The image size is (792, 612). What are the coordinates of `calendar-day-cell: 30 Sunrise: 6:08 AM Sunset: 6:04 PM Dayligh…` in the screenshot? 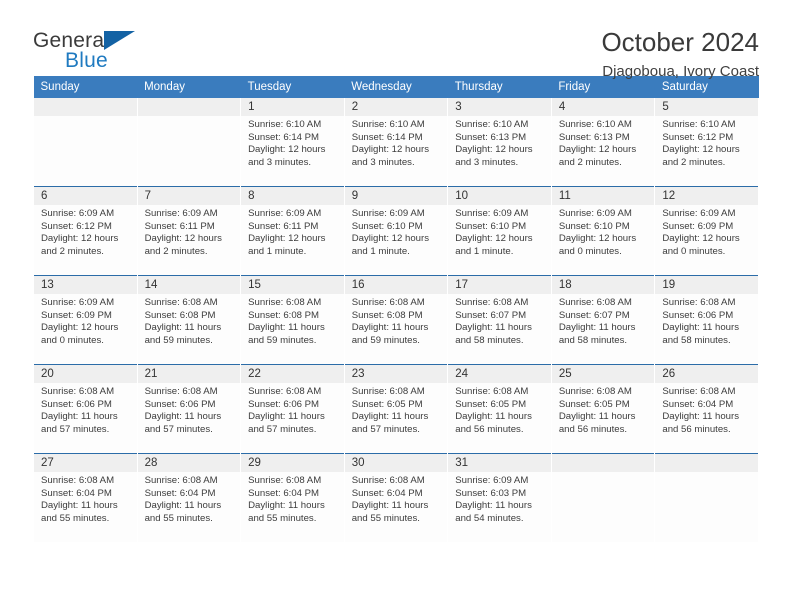 It's located at (396, 497).